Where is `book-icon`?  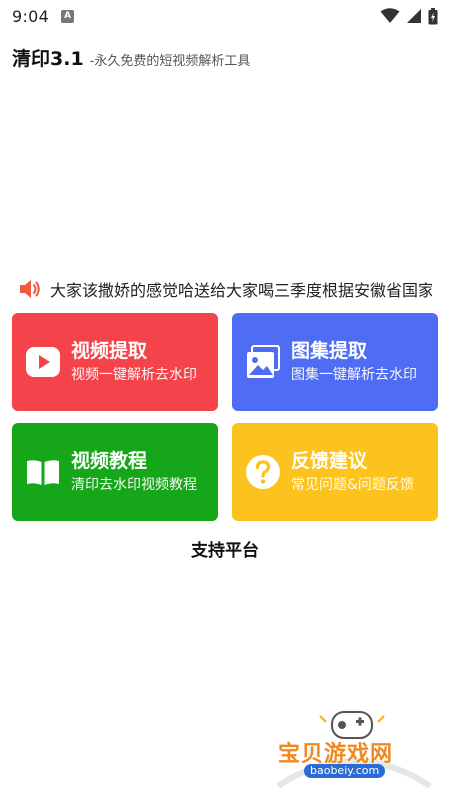
book-icon is located at coordinates (43, 472).